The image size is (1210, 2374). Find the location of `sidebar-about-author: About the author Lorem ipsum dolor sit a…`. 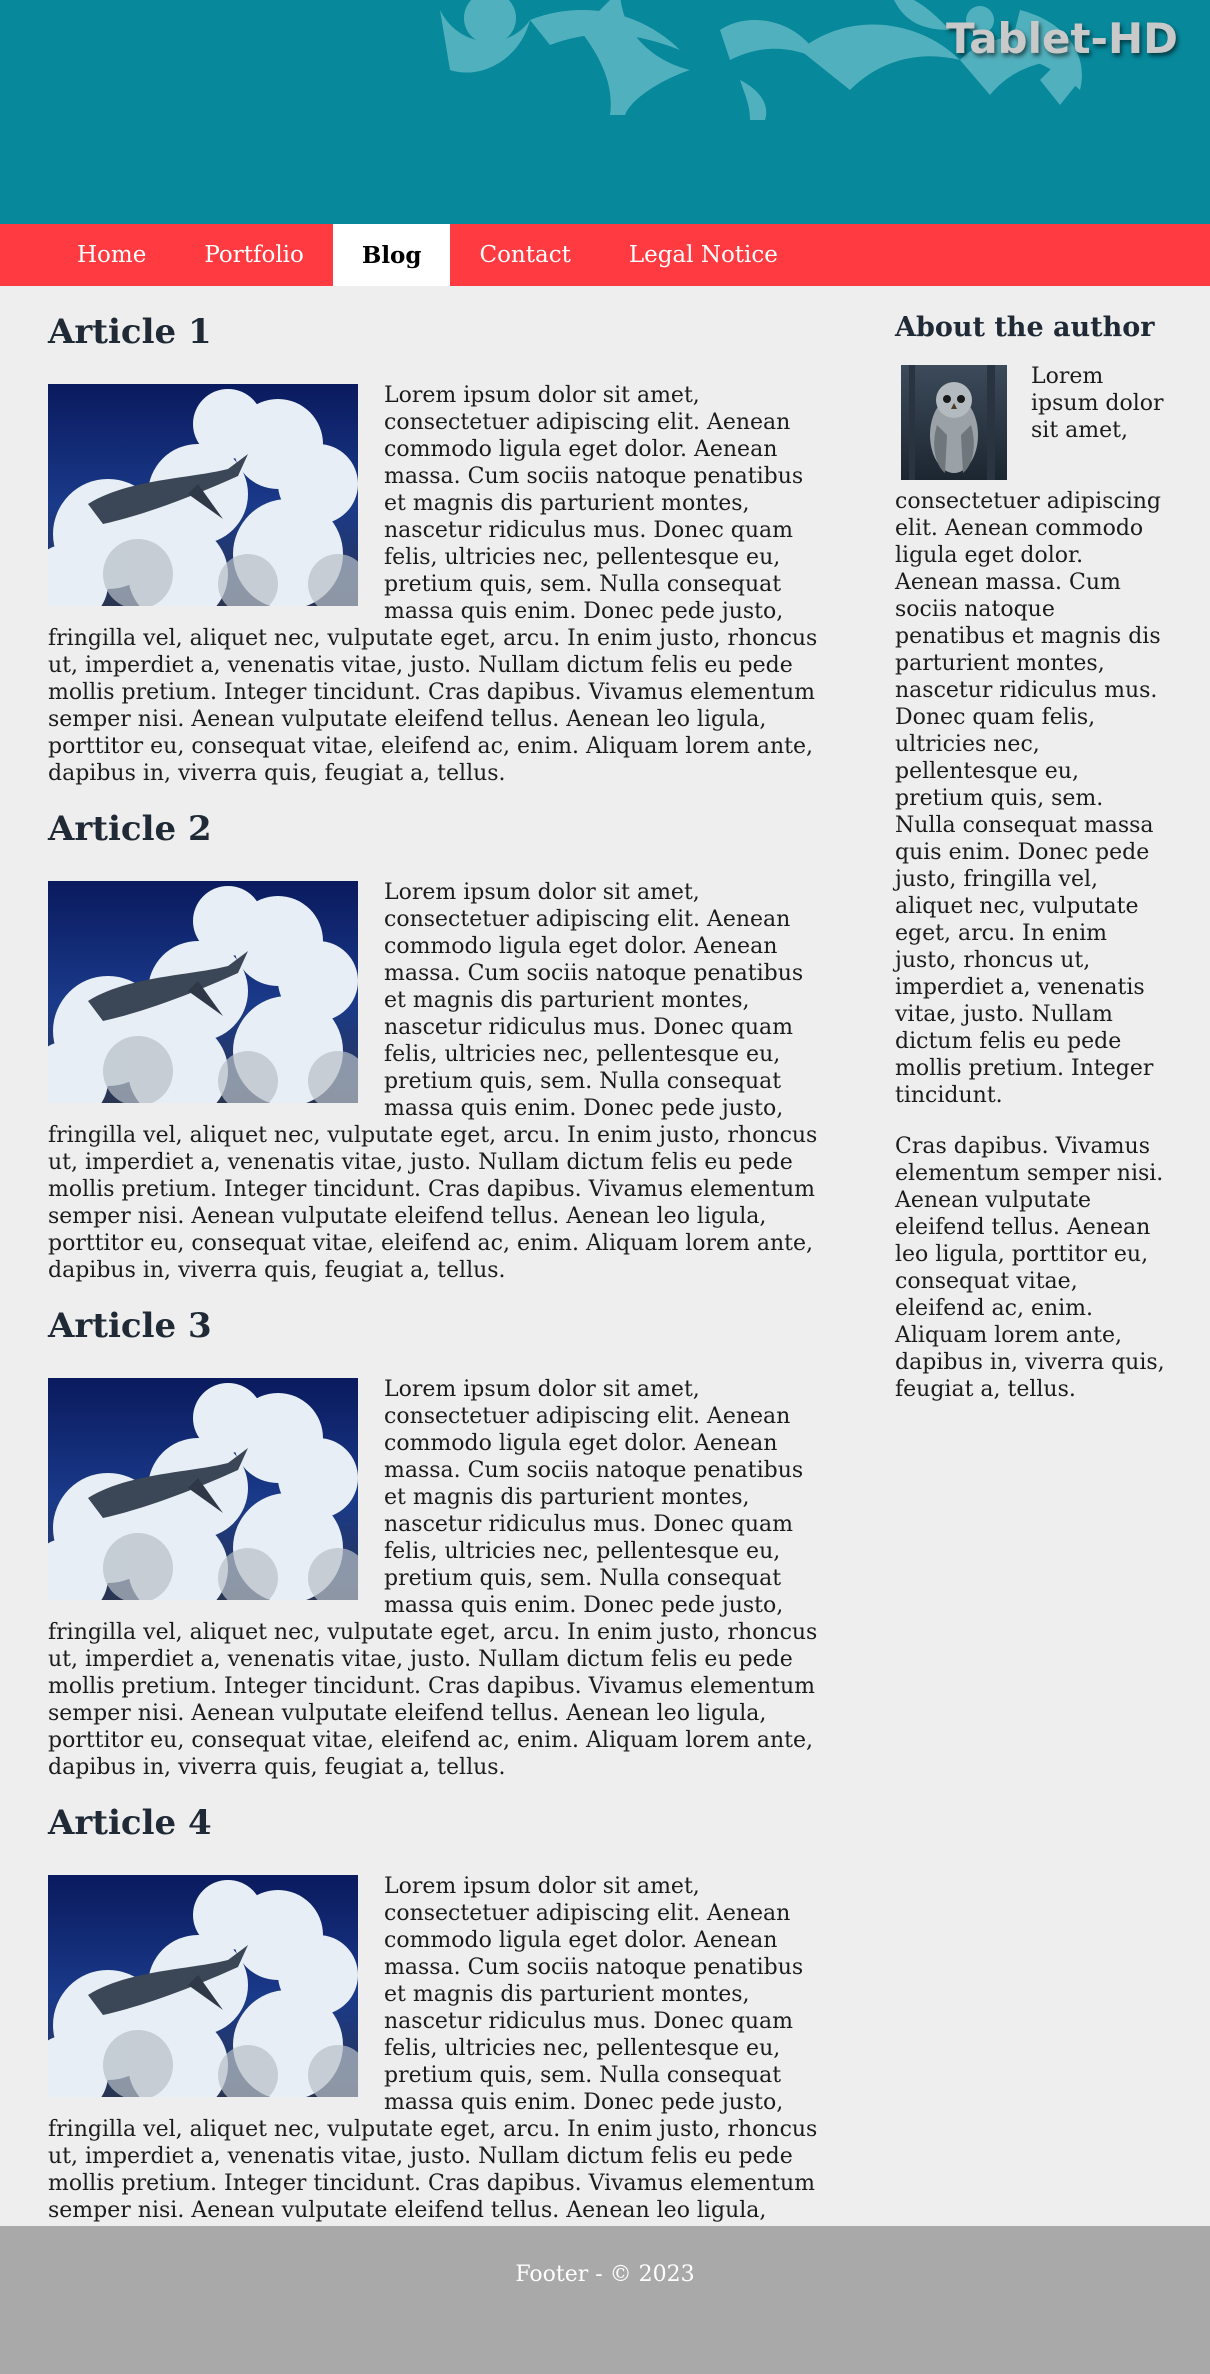

sidebar-about-author: About the author Lorem ipsum dolor sit a… is located at coordinates (1030, 856).